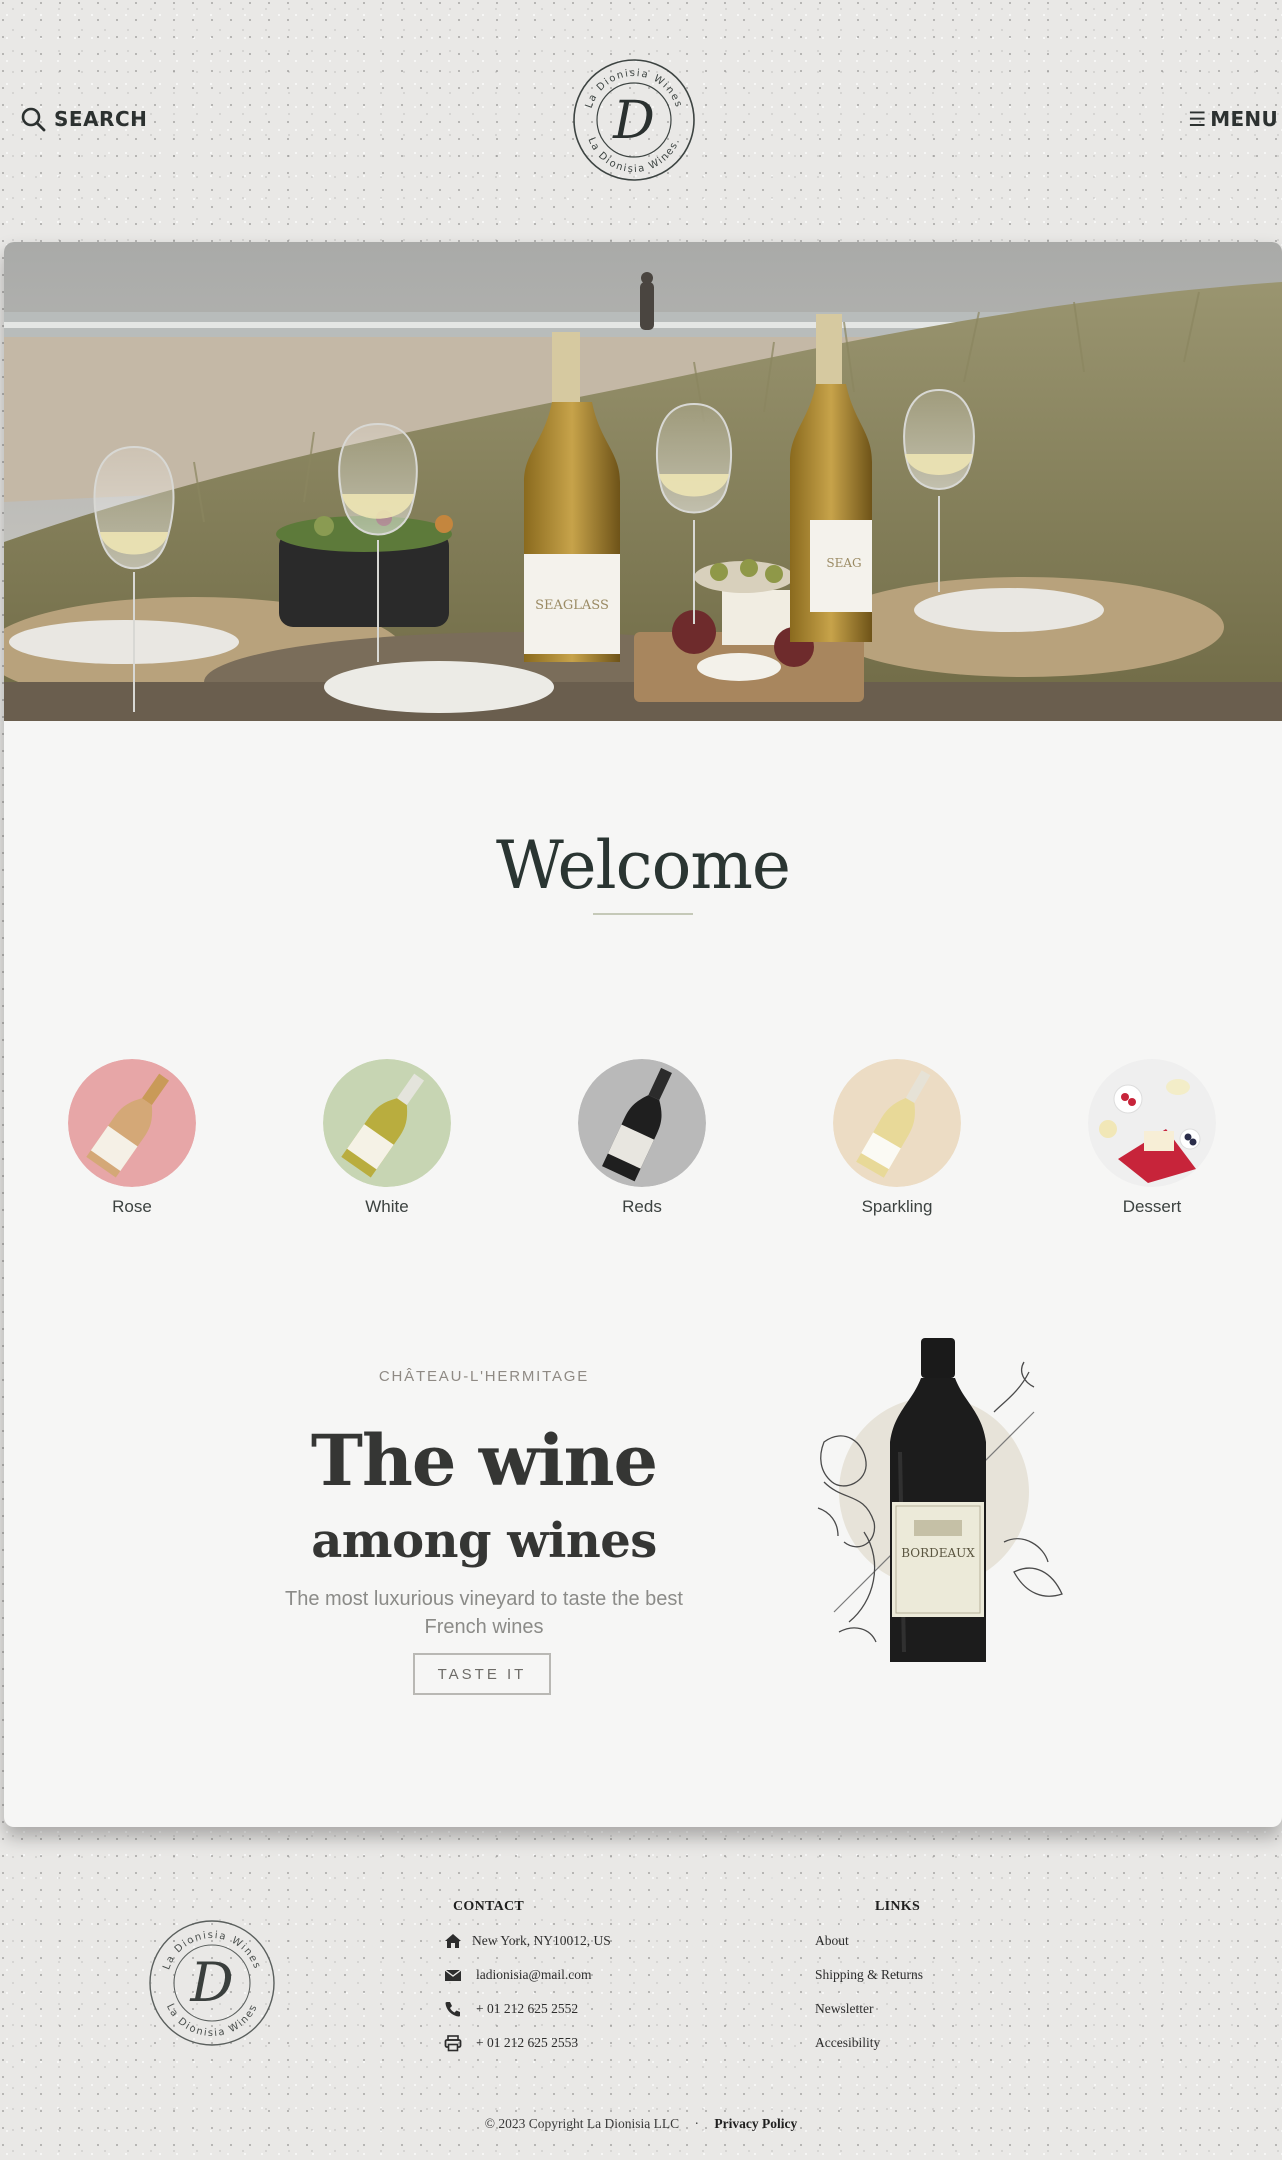  I want to click on search-label: SEARCH, so click(101, 119).